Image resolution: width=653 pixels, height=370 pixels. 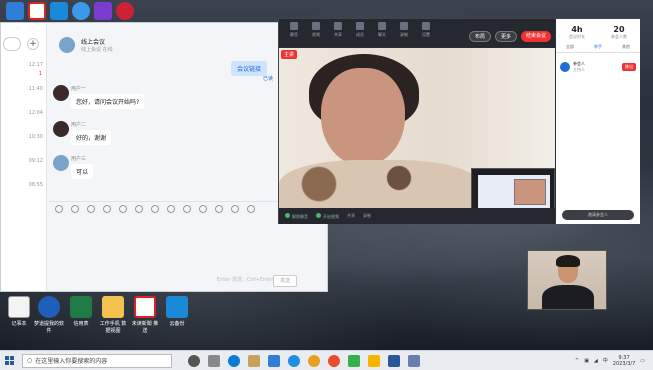 I want to click on red-app-icon, so click(x=125, y=11).